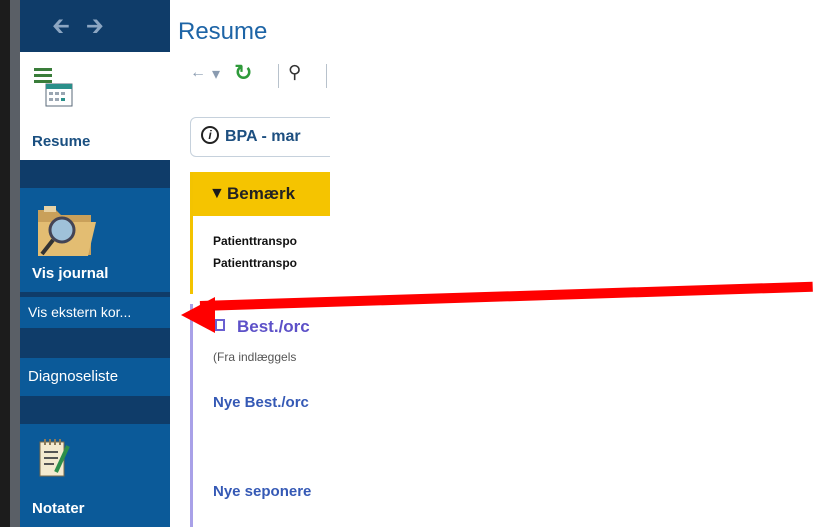 The width and height of the screenshot is (813, 527). Describe the element at coordinates (260, 74) in the screenshot. I see `toolbar: ← ▾ ↻ ⚲` at that location.